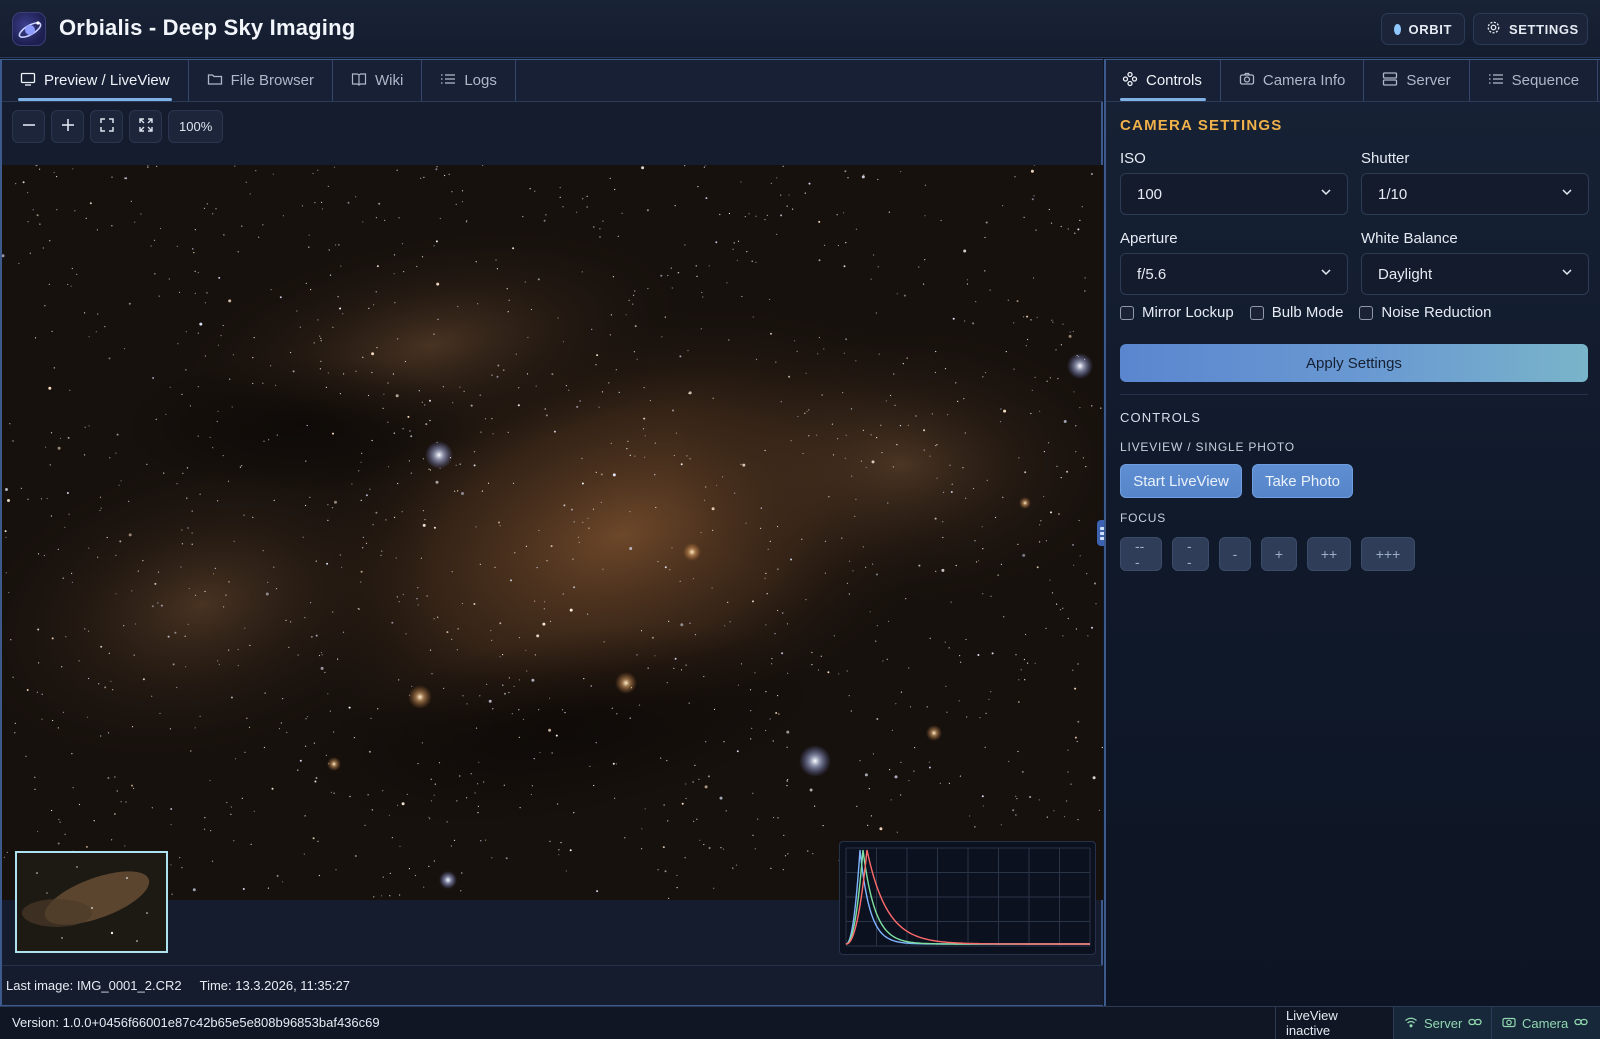  What do you see at coordinates (1177, 312) in the screenshot?
I see `mirror-lockup-checkbox: Mirror Lockup` at bounding box center [1177, 312].